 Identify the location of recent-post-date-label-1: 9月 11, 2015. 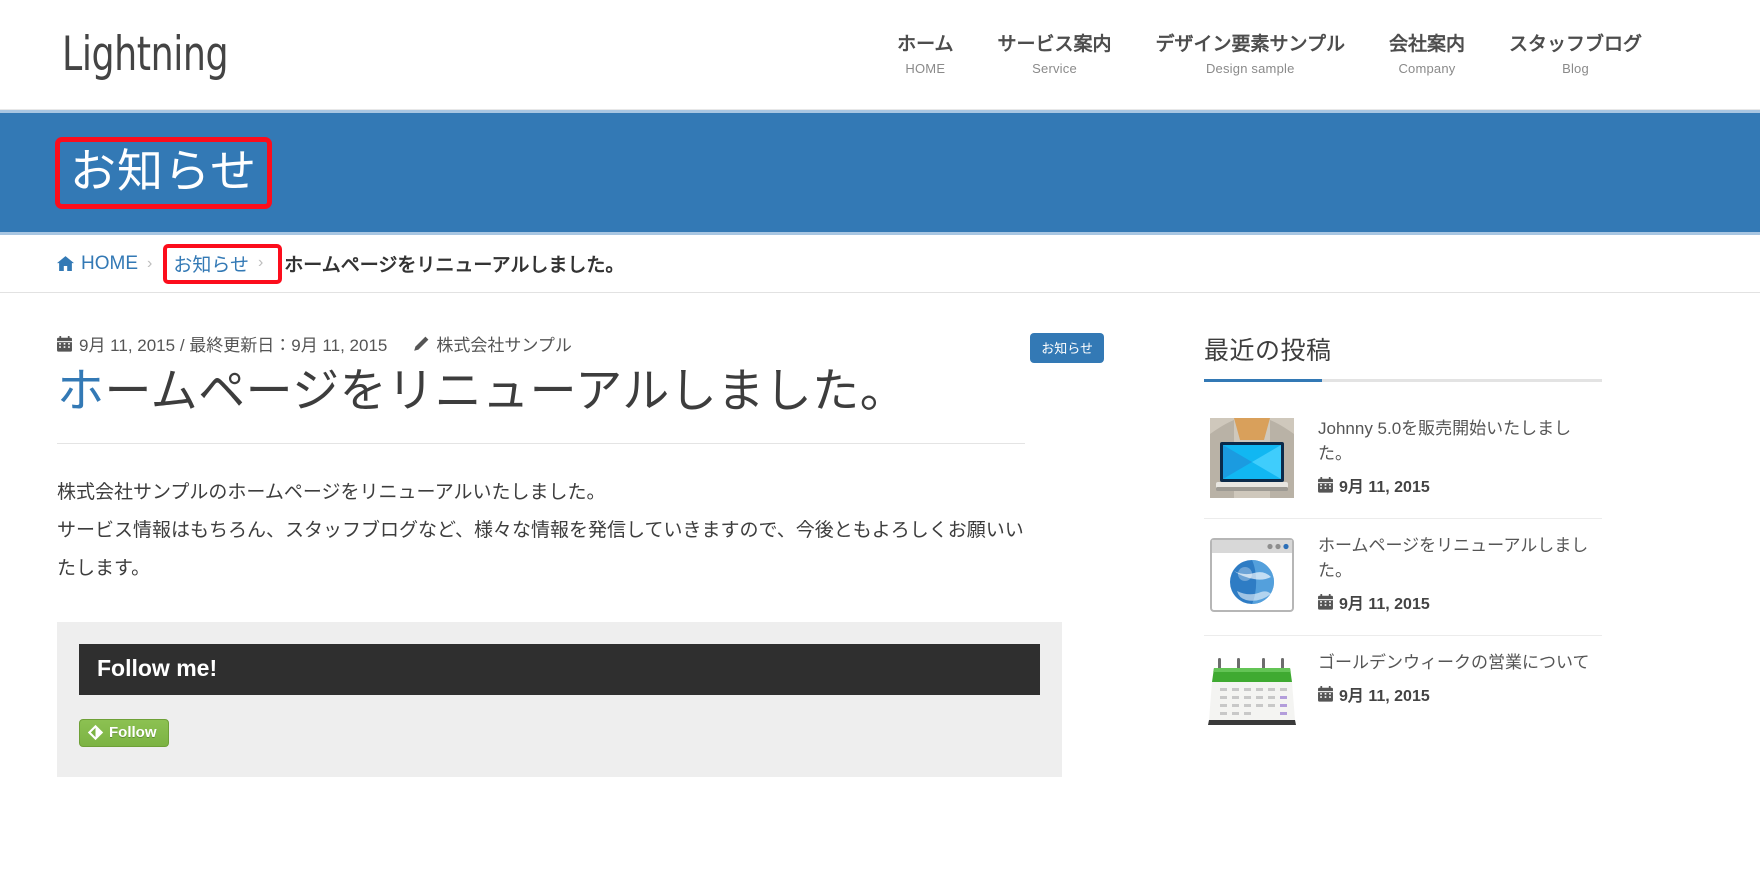
(1384, 488).